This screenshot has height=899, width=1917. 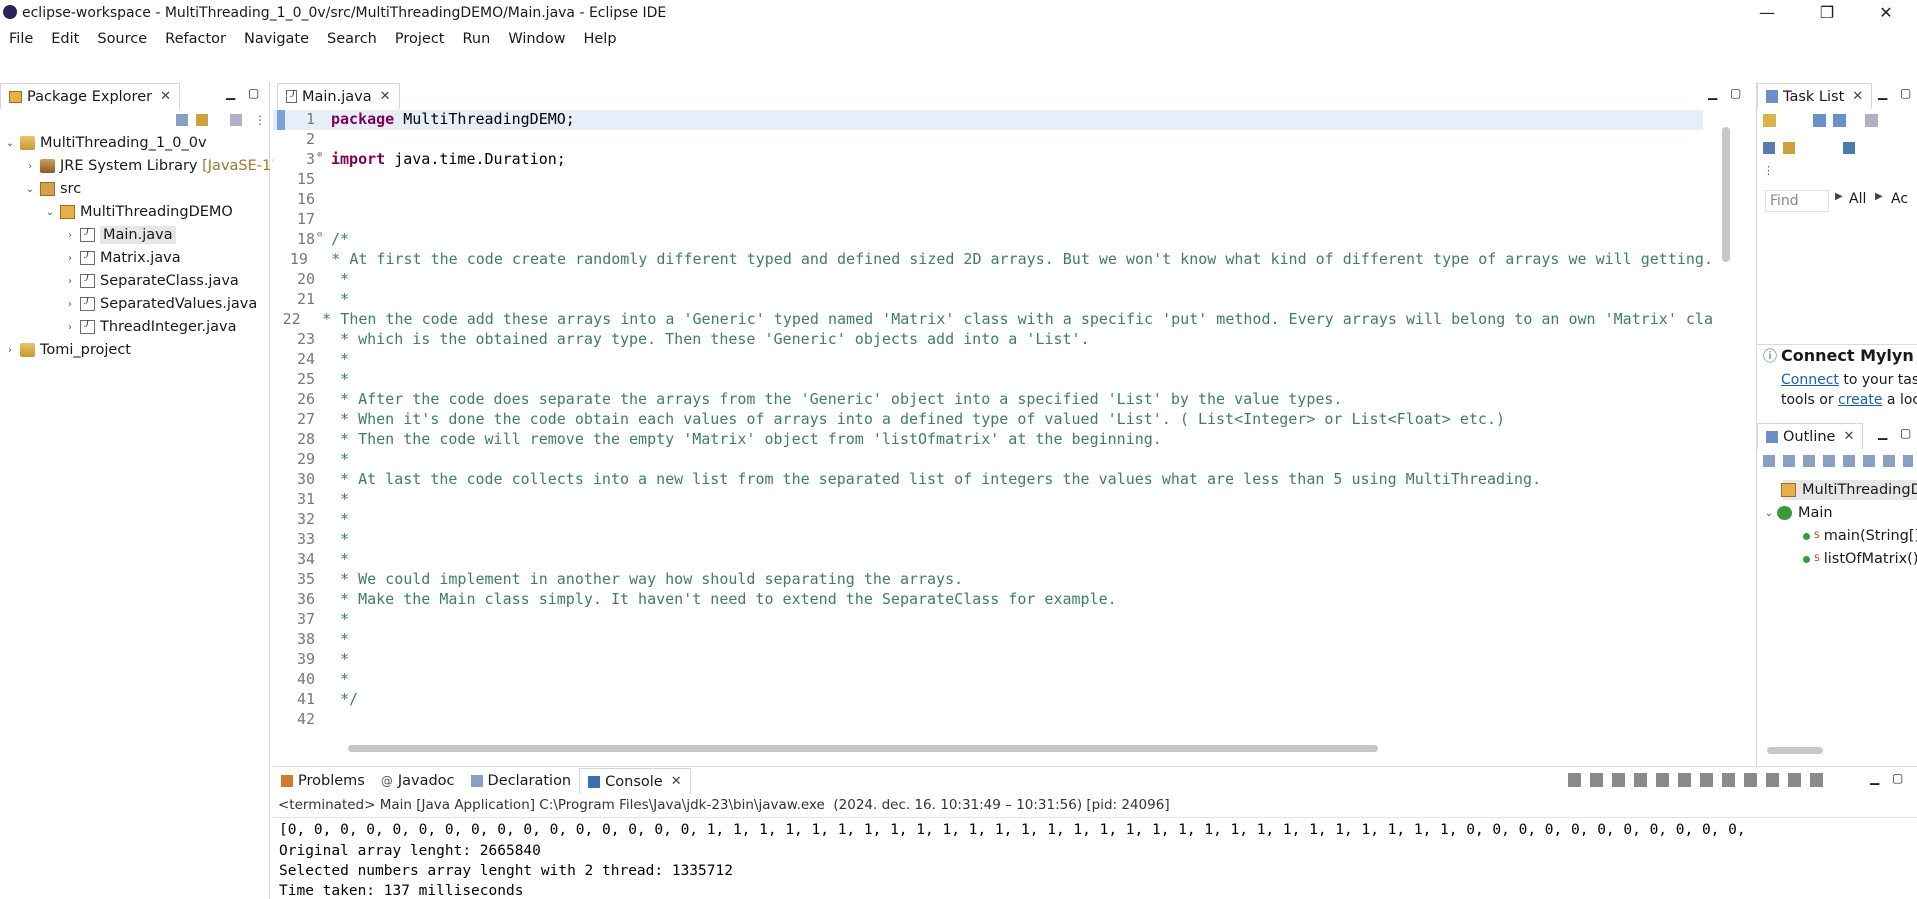 What do you see at coordinates (1810, 380) in the screenshot?
I see `connect-link: Connect` at bounding box center [1810, 380].